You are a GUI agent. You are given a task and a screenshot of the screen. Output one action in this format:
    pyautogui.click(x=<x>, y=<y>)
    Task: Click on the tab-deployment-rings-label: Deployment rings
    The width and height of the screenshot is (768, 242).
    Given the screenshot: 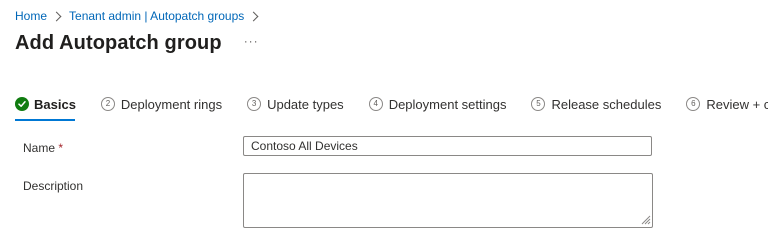 What is the action you would take?
    pyautogui.click(x=171, y=104)
    